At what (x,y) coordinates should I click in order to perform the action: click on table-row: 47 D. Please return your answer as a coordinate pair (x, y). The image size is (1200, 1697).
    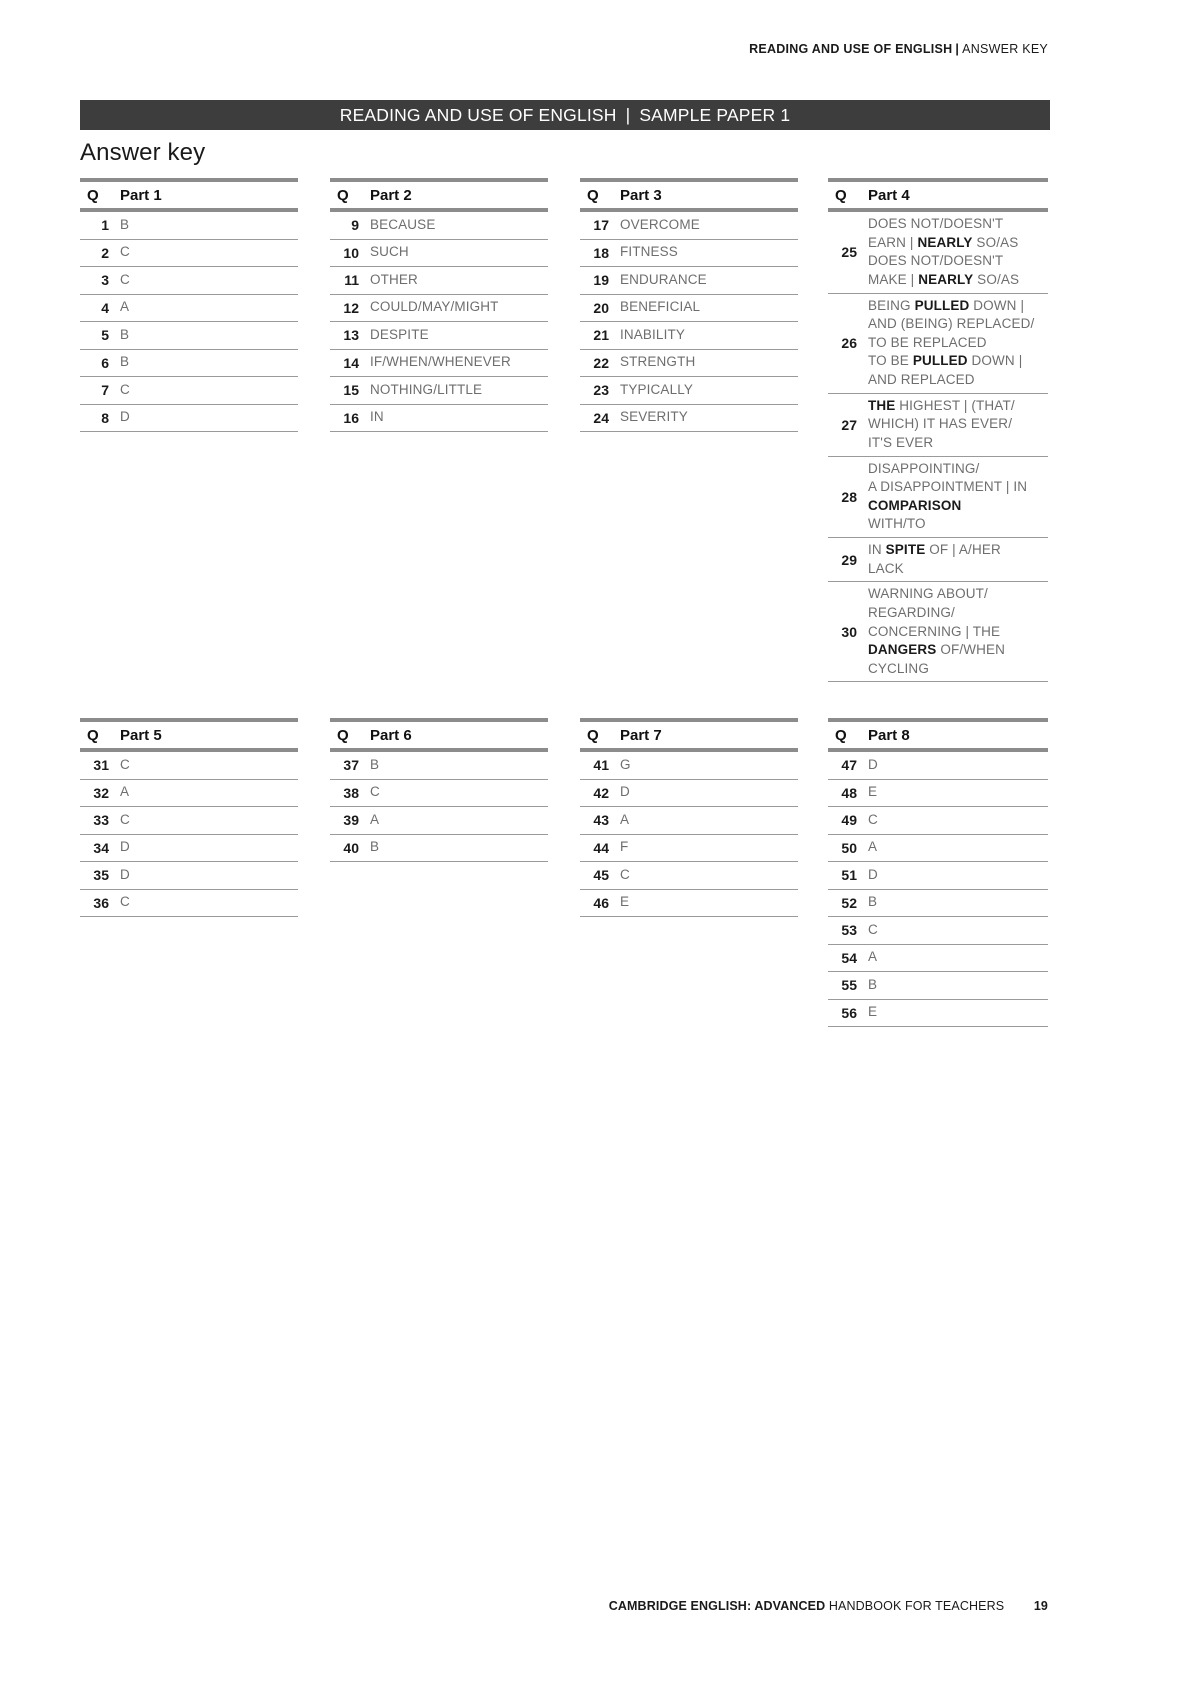
    Looking at the image, I should click on (938, 766).